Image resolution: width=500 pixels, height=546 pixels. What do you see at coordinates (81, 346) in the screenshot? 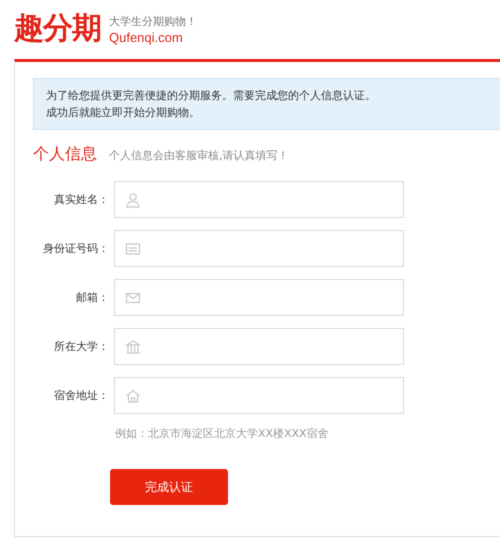
I see `field-label: 所在大学：` at bounding box center [81, 346].